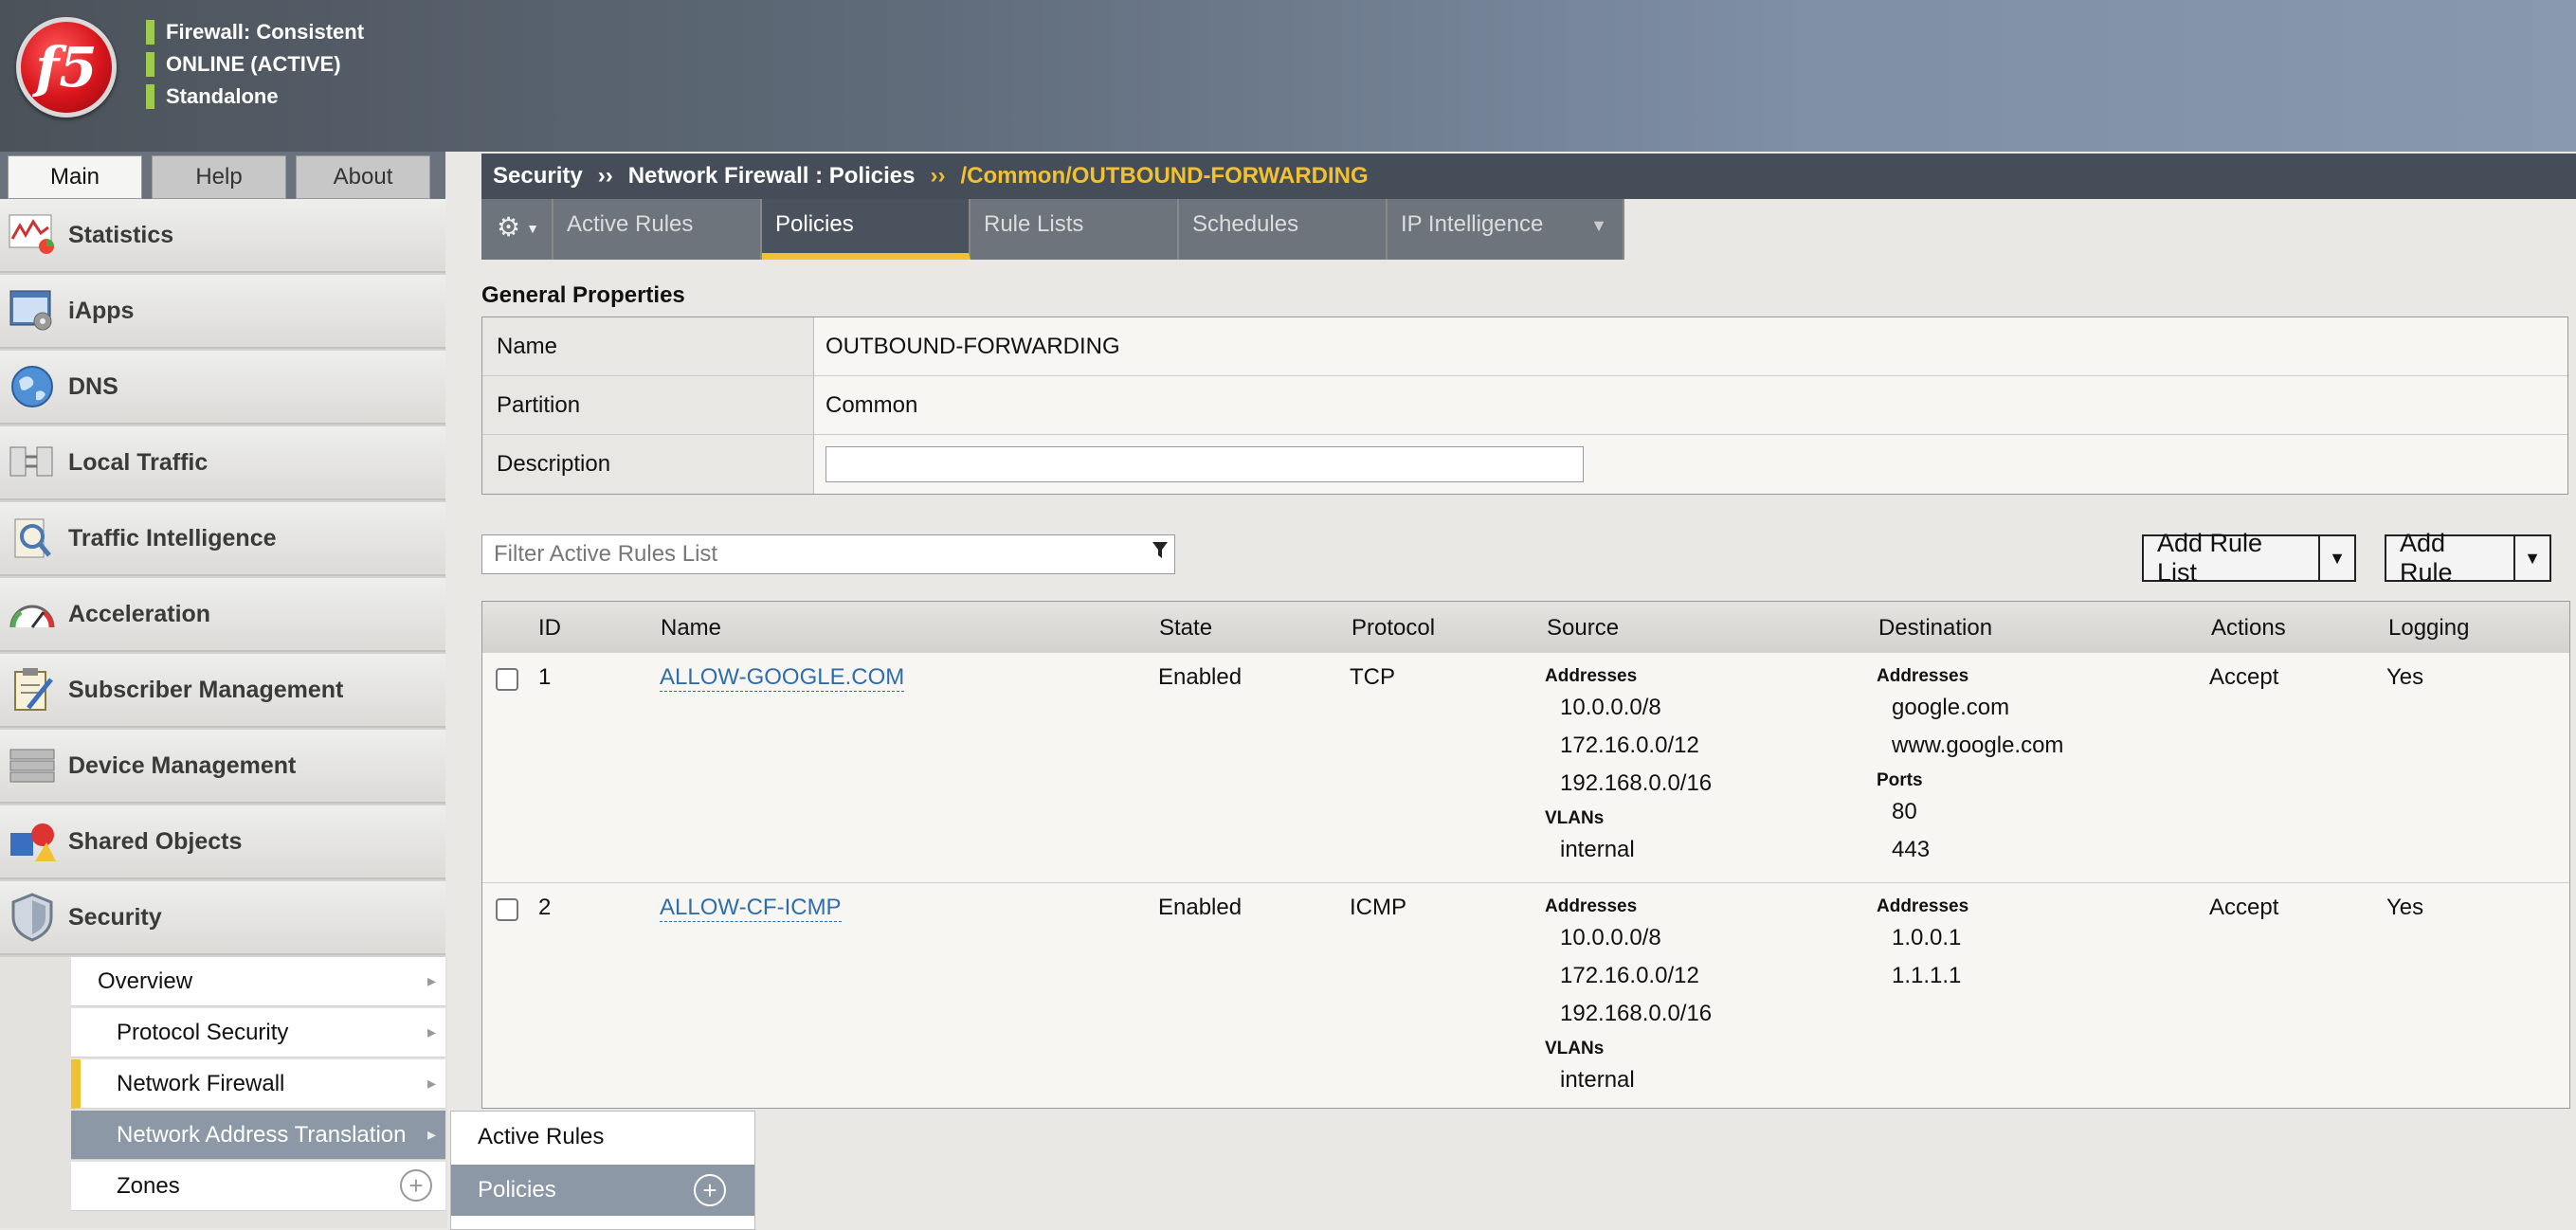  I want to click on tab-about: About, so click(363, 177).